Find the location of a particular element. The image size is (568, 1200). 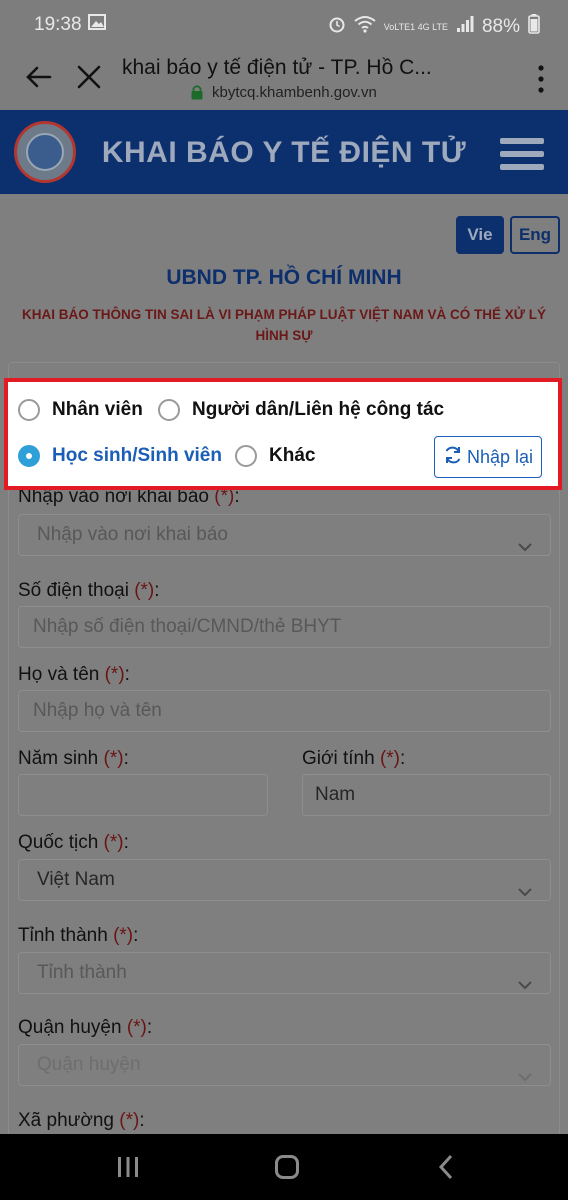

gender-label: Giới tính (*): is located at coordinates (354, 758).